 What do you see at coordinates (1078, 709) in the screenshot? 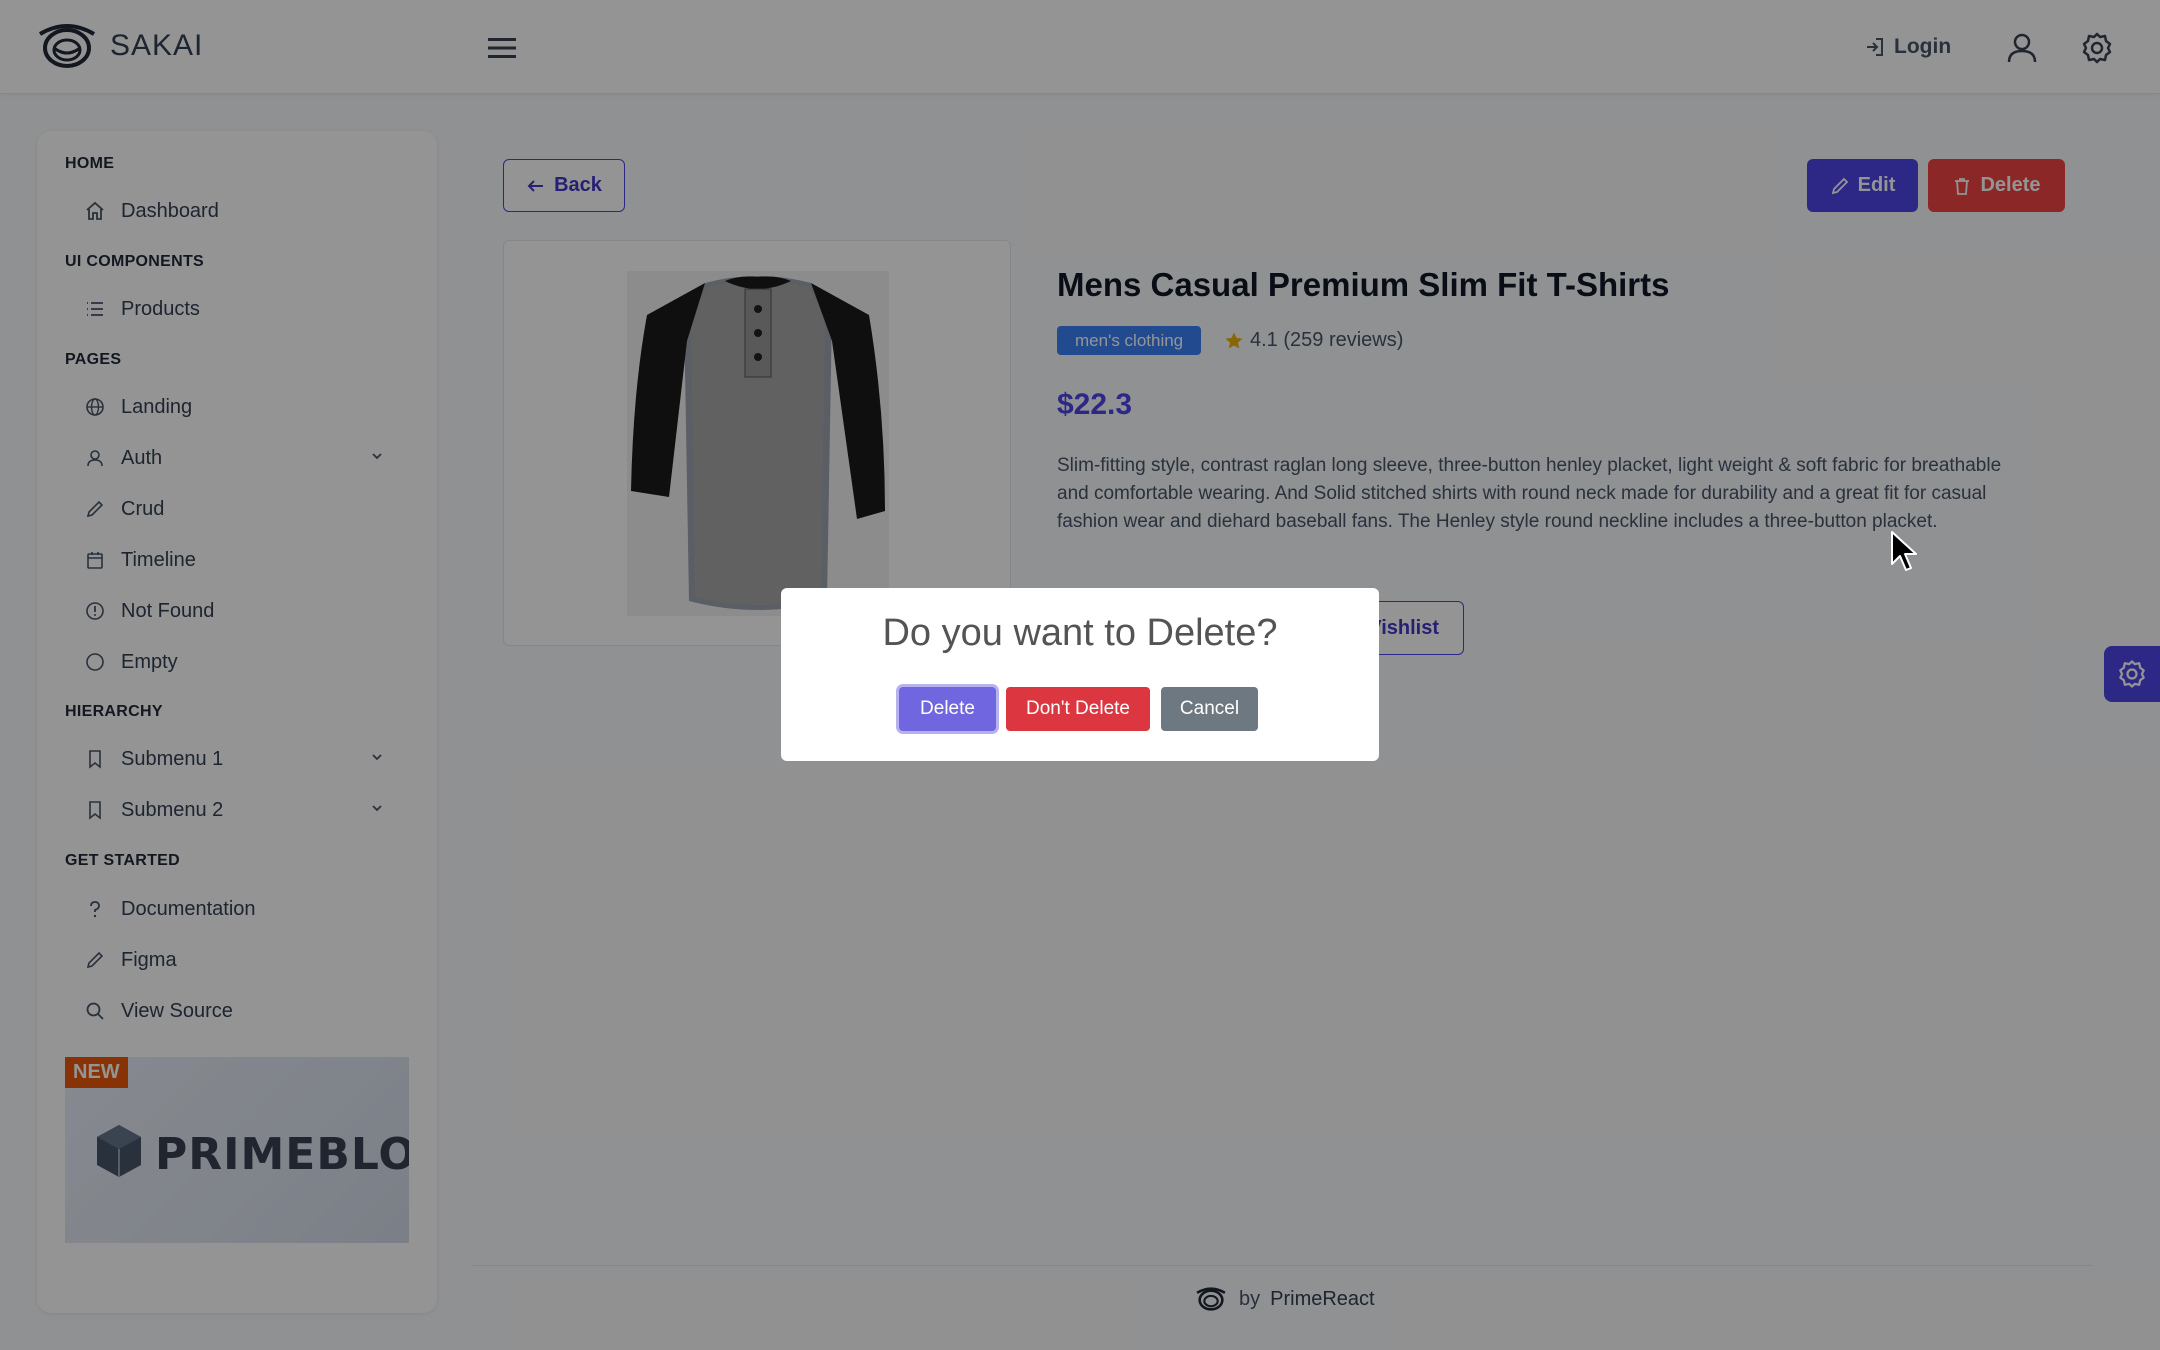
I see `dialog-dont-delete-button: Don't Delete` at bounding box center [1078, 709].